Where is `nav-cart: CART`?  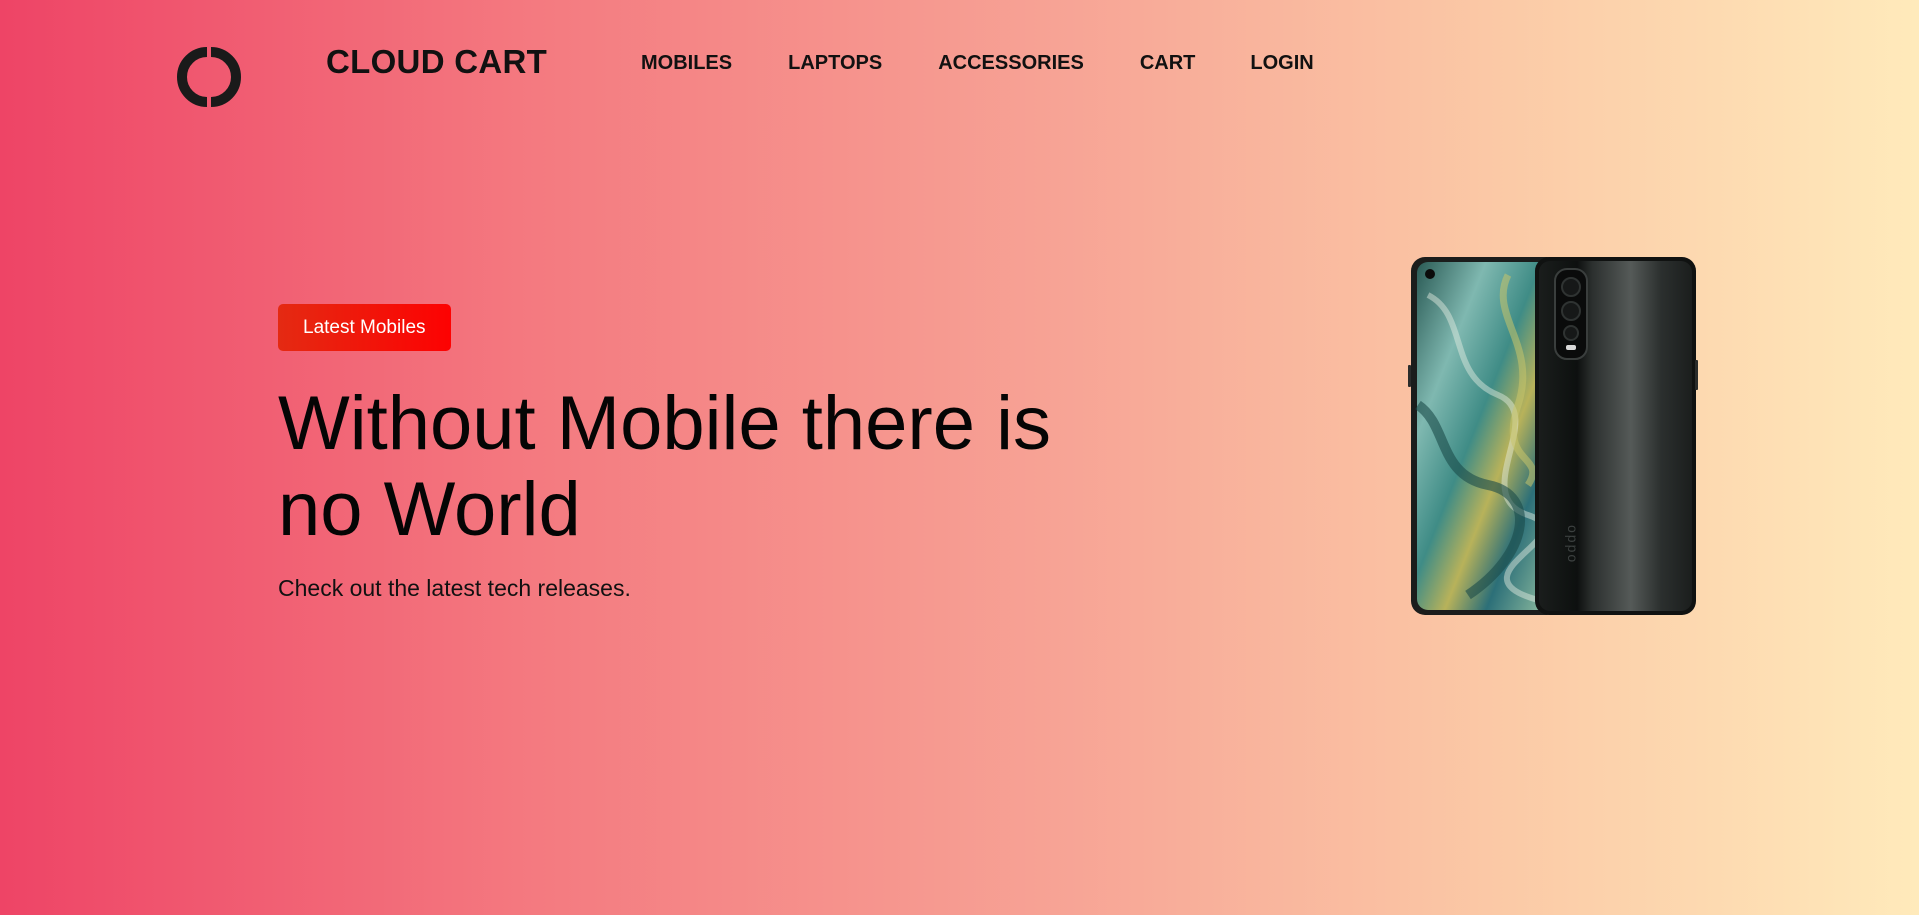
nav-cart: CART is located at coordinates (1168, 63).